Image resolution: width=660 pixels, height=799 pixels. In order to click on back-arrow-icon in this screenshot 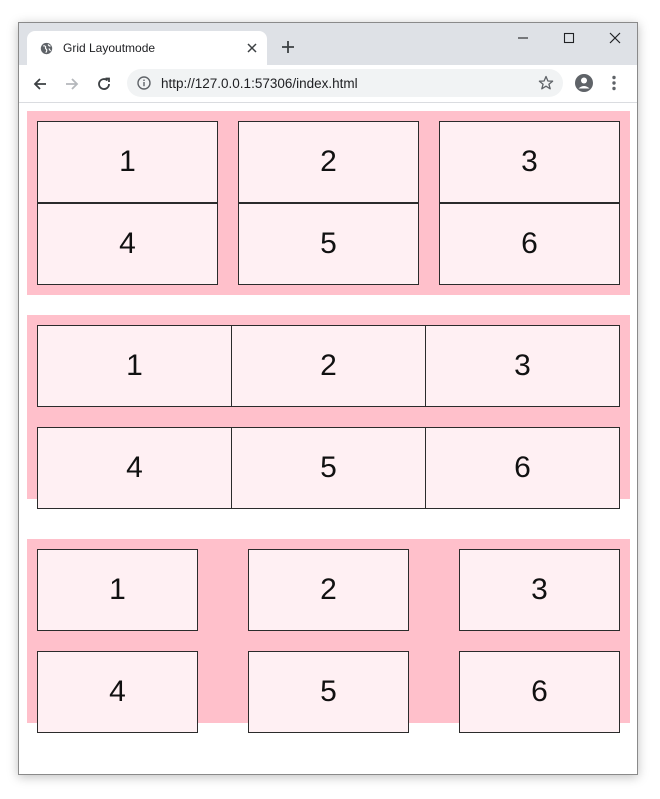, I will do `click(40, 84)`.